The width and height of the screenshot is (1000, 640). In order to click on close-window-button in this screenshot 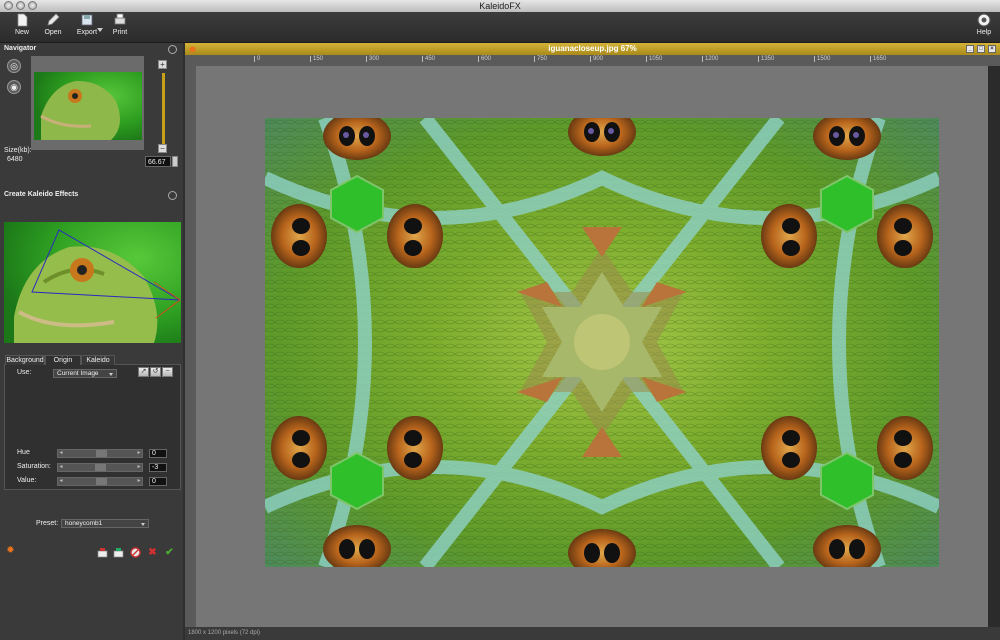, I will do `click(8, 5)`.